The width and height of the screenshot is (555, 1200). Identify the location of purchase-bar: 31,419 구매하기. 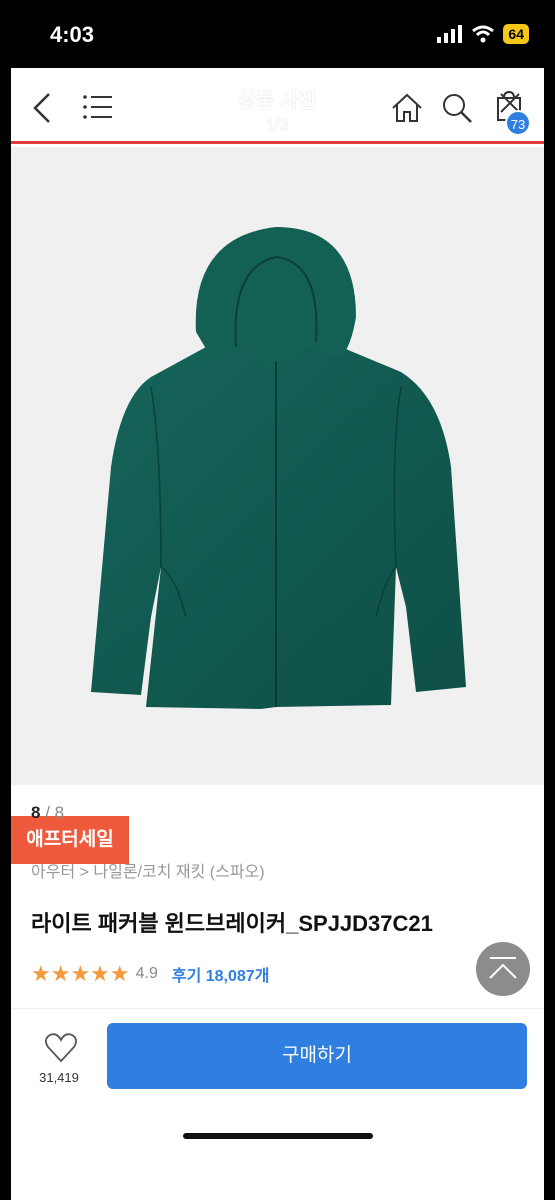
(277, 1058).